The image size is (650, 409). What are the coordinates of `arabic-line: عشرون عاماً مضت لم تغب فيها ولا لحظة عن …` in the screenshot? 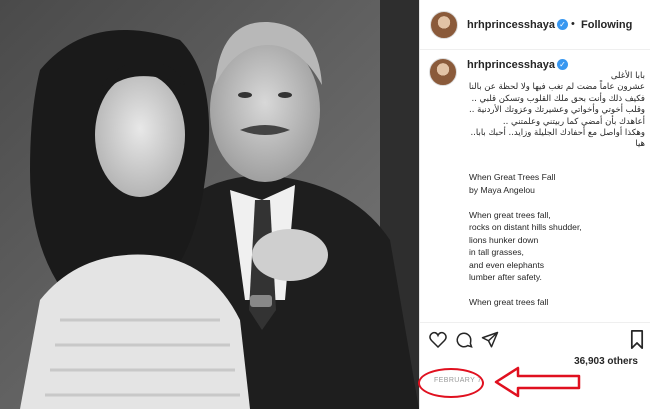 It's located at (556, 87).